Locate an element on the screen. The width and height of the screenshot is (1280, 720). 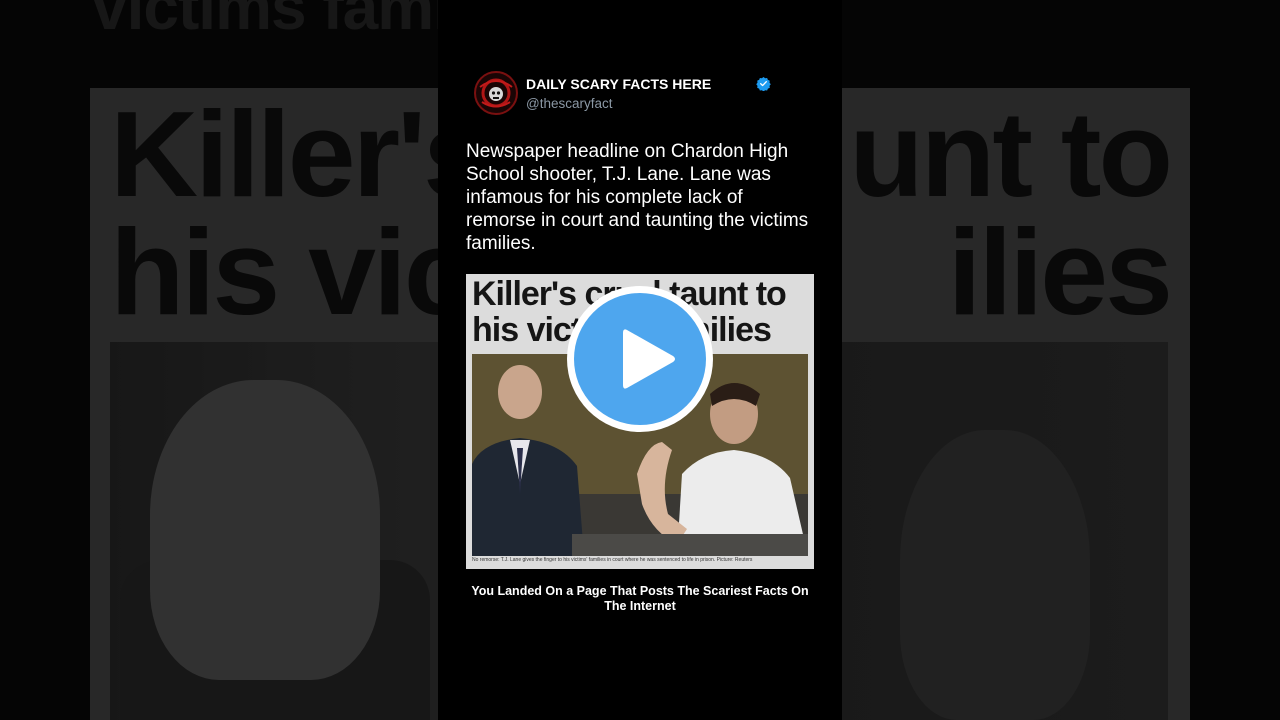
play-button-inner is located at coordinates (640, 359).